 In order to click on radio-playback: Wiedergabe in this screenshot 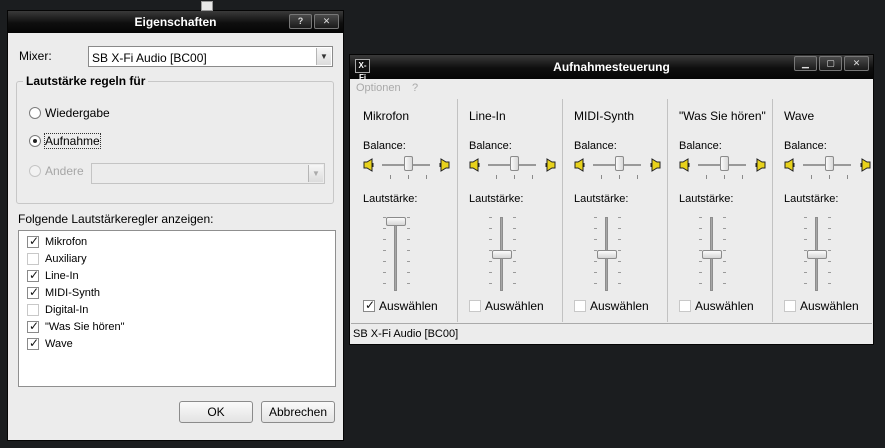, I will do `click(69, 113)`.